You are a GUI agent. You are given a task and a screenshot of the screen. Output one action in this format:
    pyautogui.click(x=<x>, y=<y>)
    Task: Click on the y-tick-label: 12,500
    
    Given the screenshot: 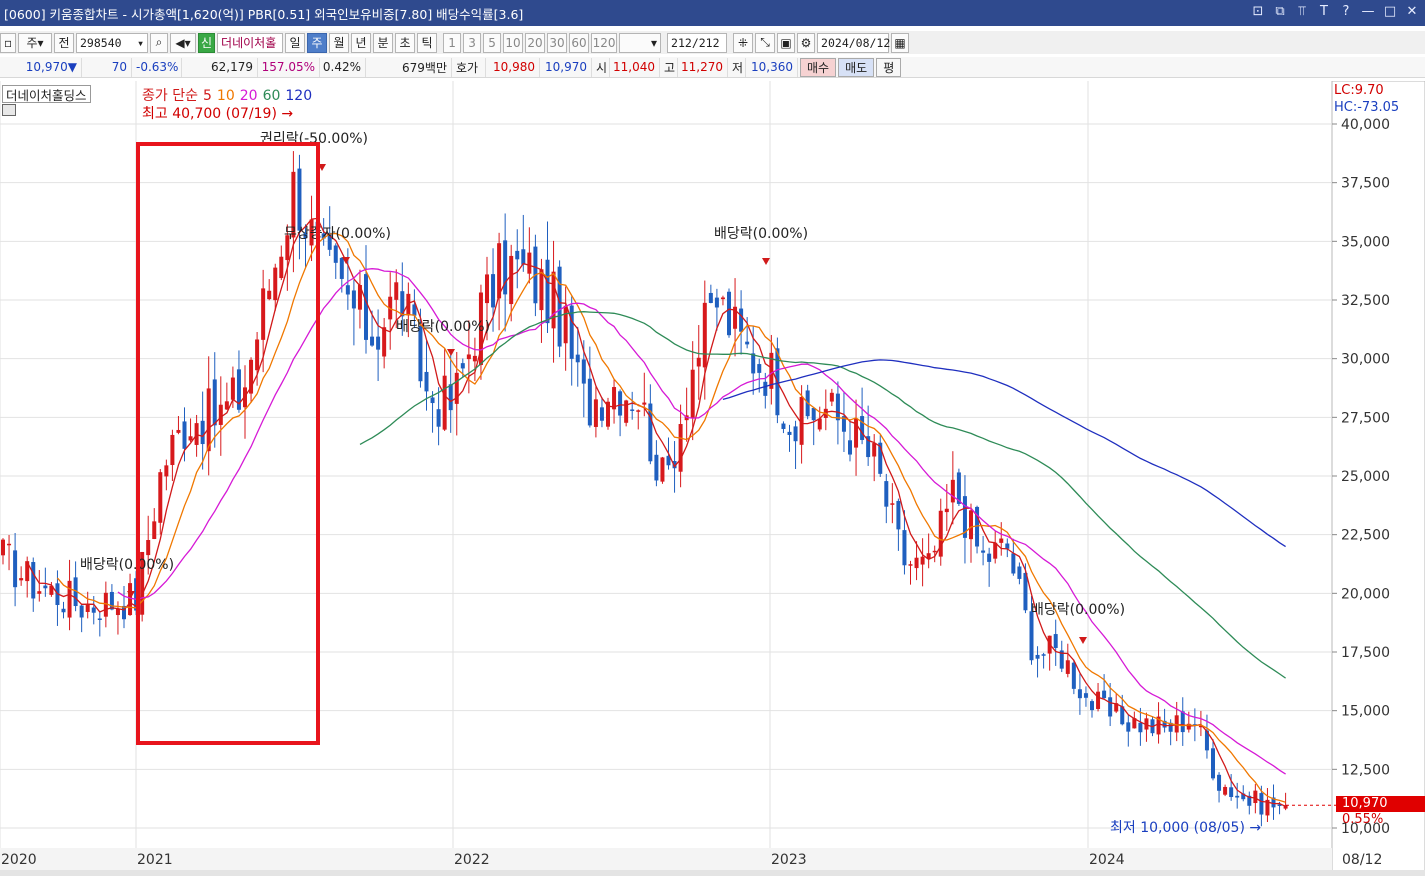 What is the action you would take?
    pyautogui.click(x=1365, y=770)
    